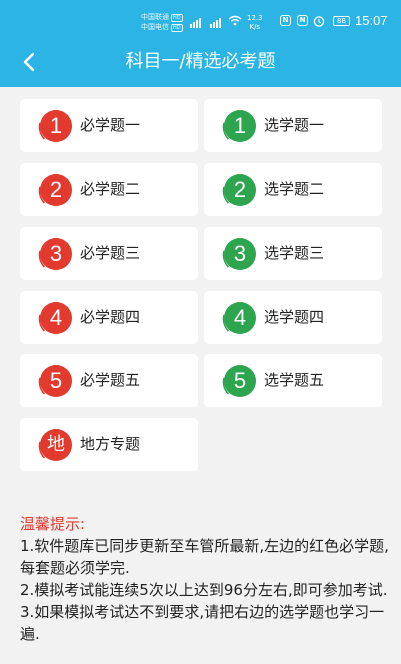  I want to click on required-topic-1-card: 1 必学题一, so click(109, 125).